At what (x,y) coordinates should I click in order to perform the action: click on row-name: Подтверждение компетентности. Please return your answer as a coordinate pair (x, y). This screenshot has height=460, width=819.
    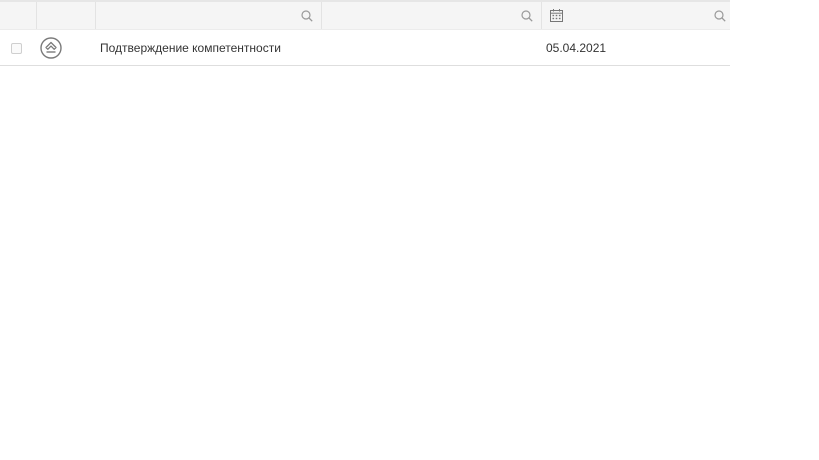
    Looking at the image, I should click on (190, 48).